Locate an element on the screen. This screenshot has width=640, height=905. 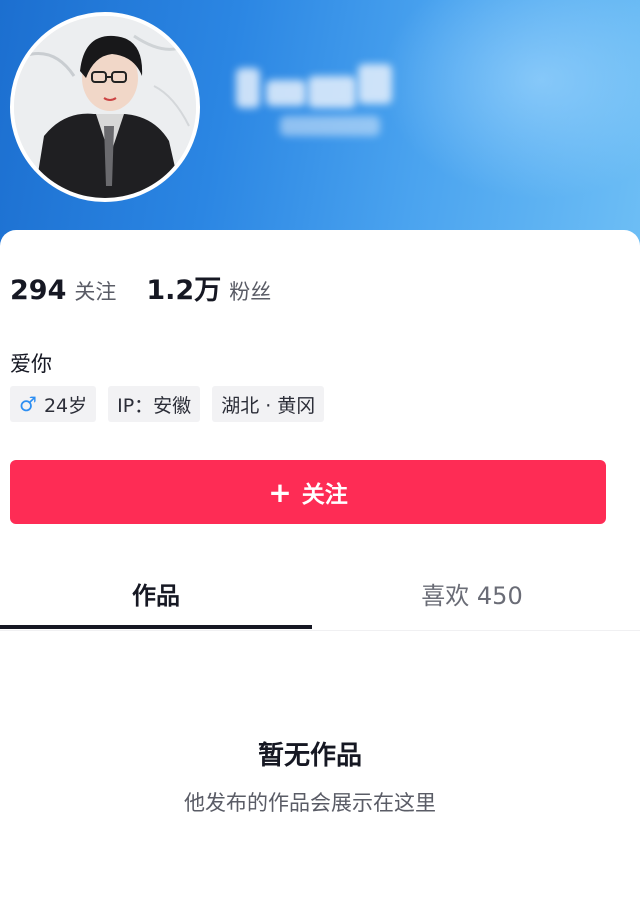
tabs-divider is located at coordinates (320, 630).